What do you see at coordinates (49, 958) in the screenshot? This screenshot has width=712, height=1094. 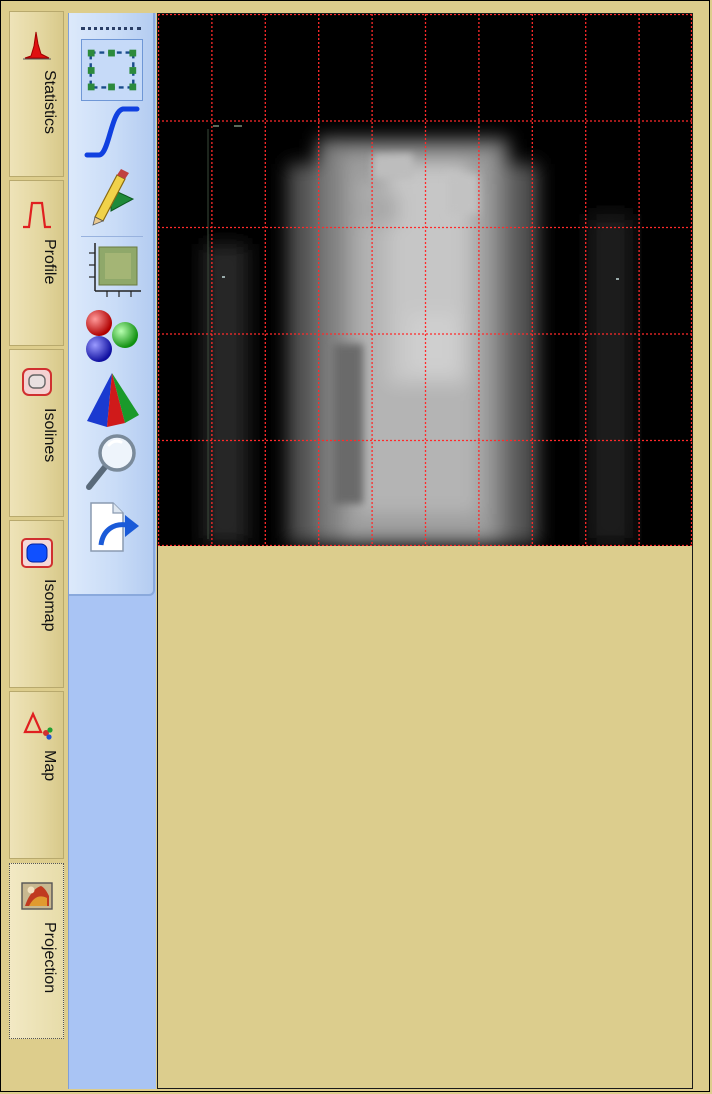 I see `tab-label: Projection` at bounding box center [49, 958].